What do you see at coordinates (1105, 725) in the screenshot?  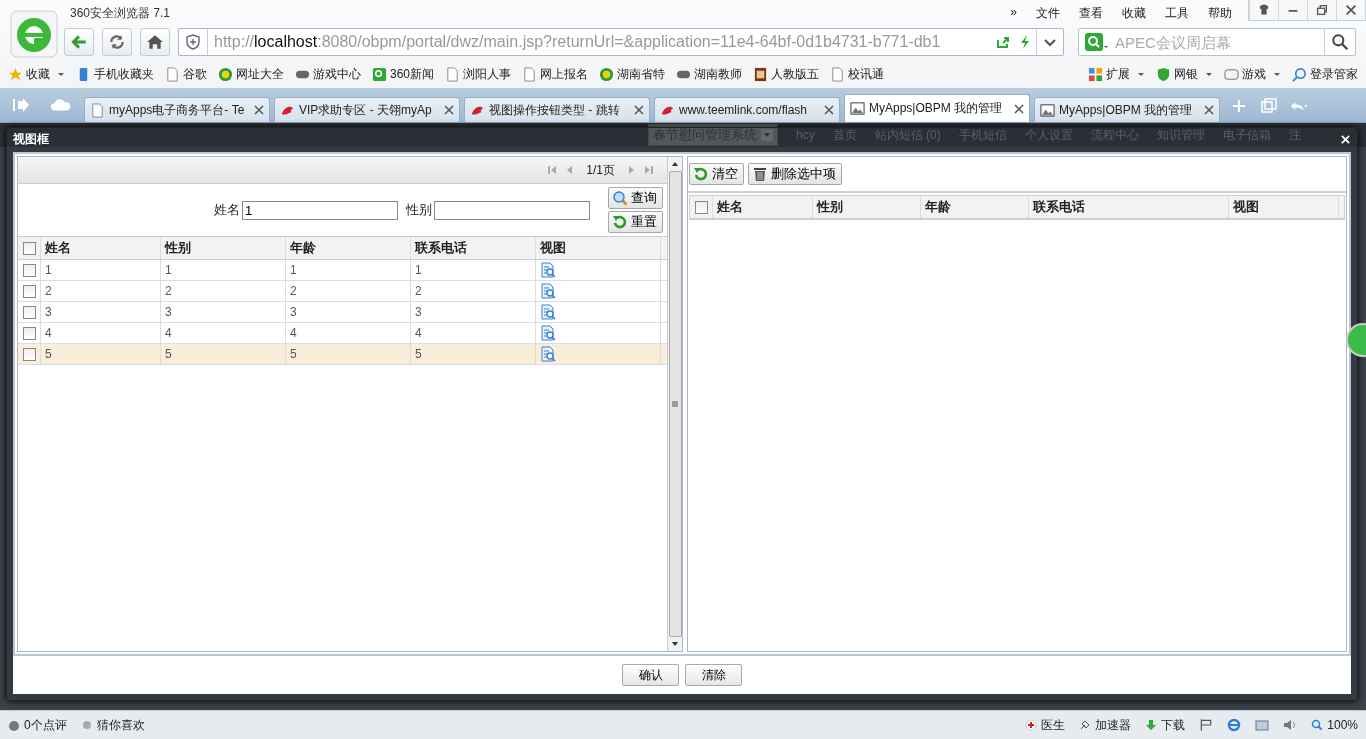 I see `status-item: 加速器` at bounding box center [1105, 725].